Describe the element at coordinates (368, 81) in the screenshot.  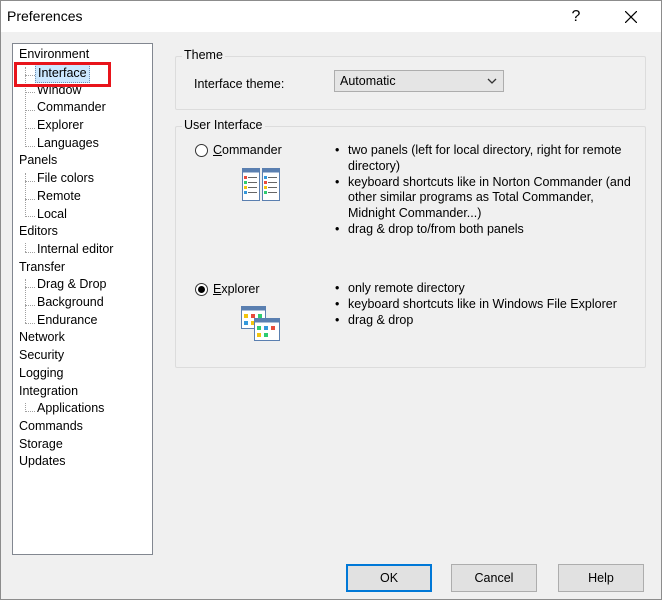
I see `interface-theme-value: Automatic` at that location.